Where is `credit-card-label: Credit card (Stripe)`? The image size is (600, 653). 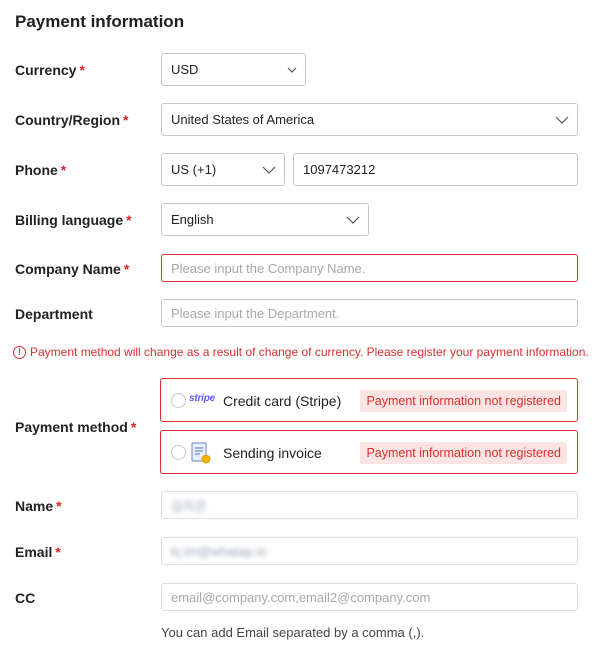 credit-card-label: Credit card (Stripe) is located at coordinates (282, 401).